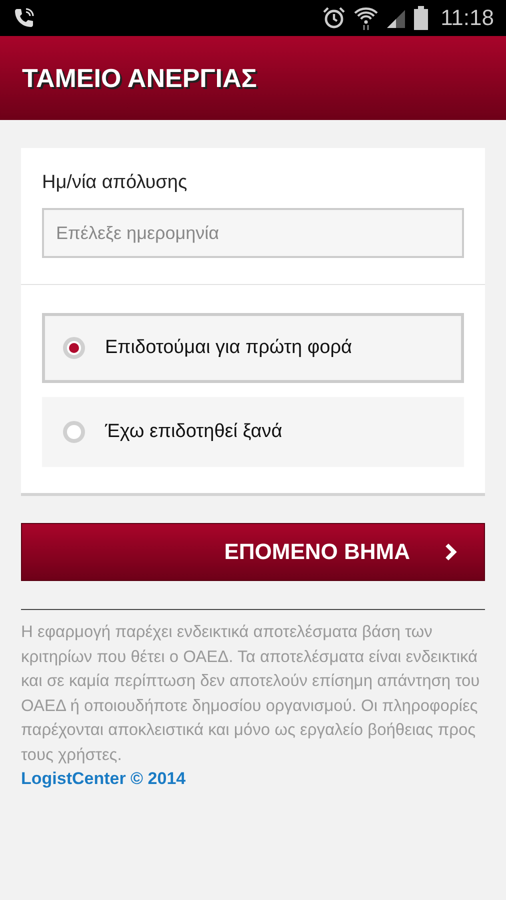  What do you see at coordinates (24, 18) in the screenshot?
I see `phone-call-icon` at bounding box center [24, 18].